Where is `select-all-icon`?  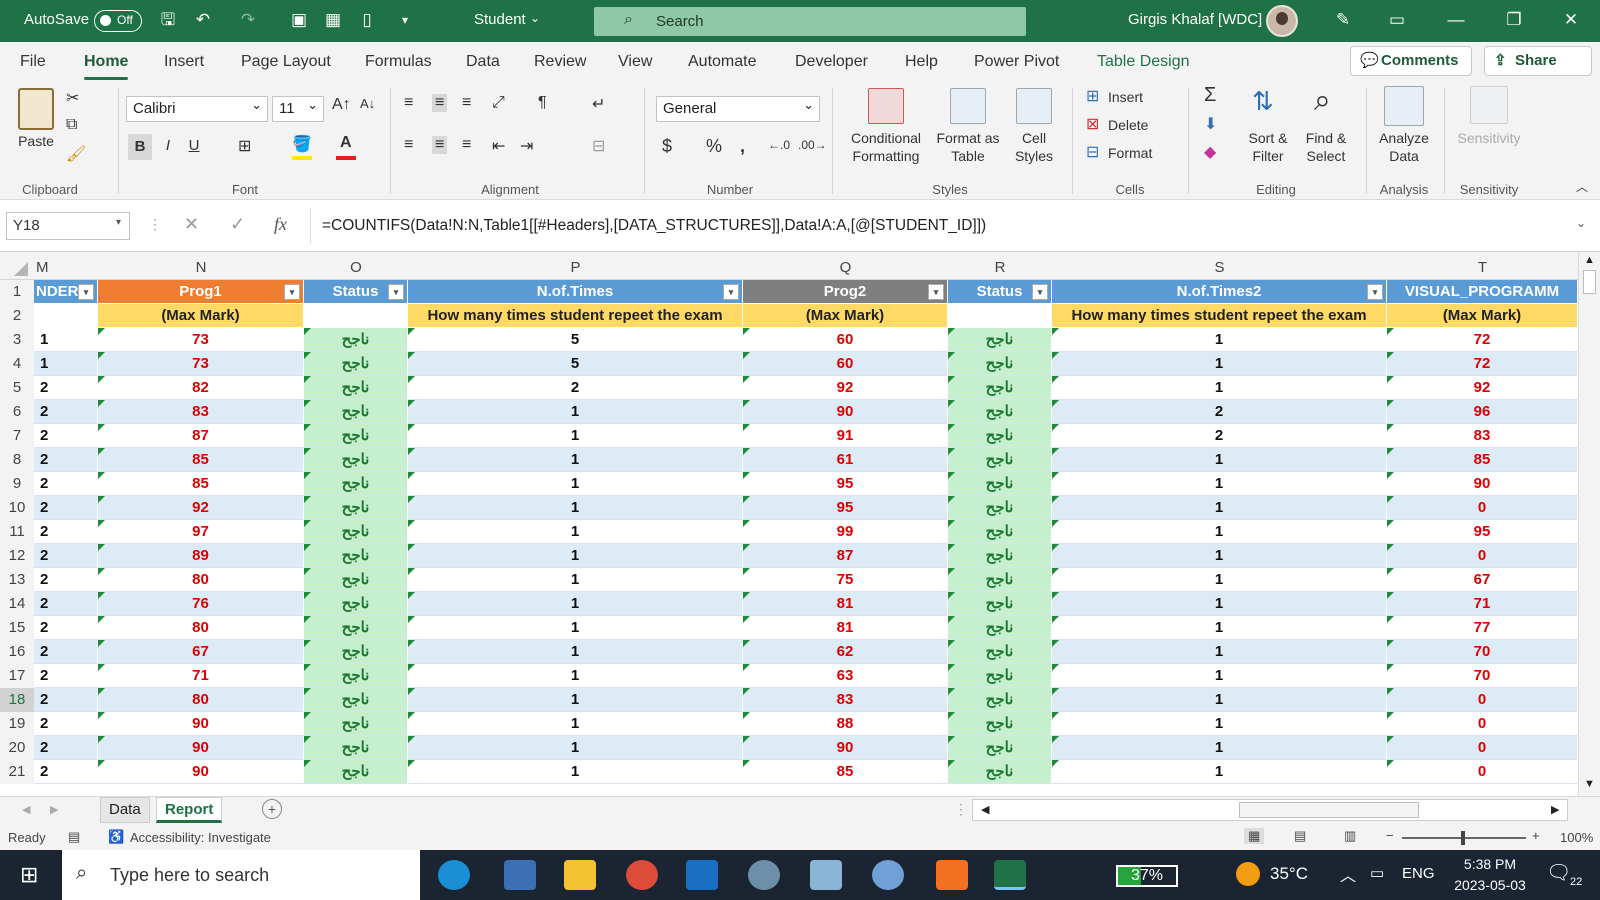 select-all-icon is located at coordinates (21, 269).